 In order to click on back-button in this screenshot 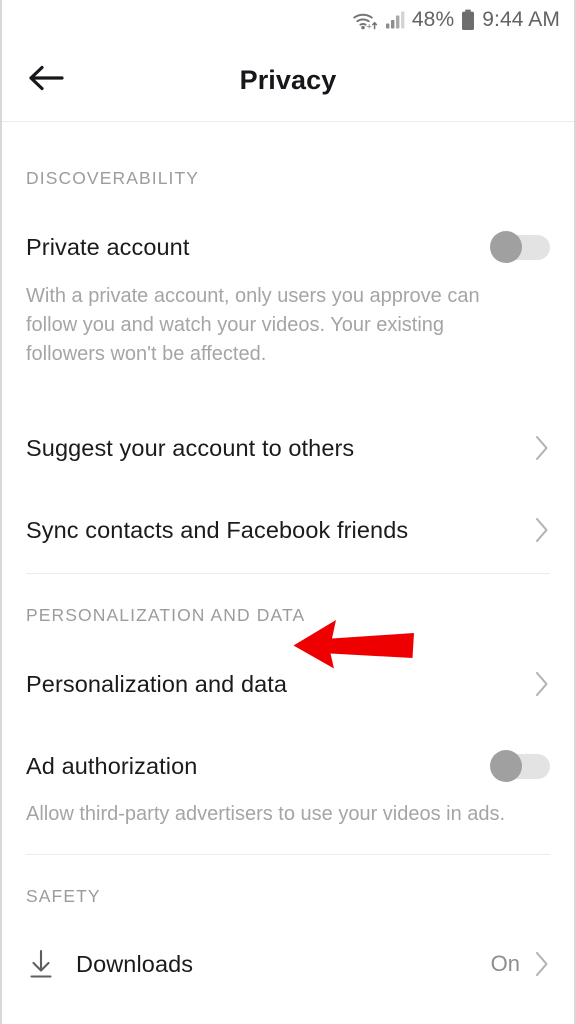, I will do `click(46, 81)`.